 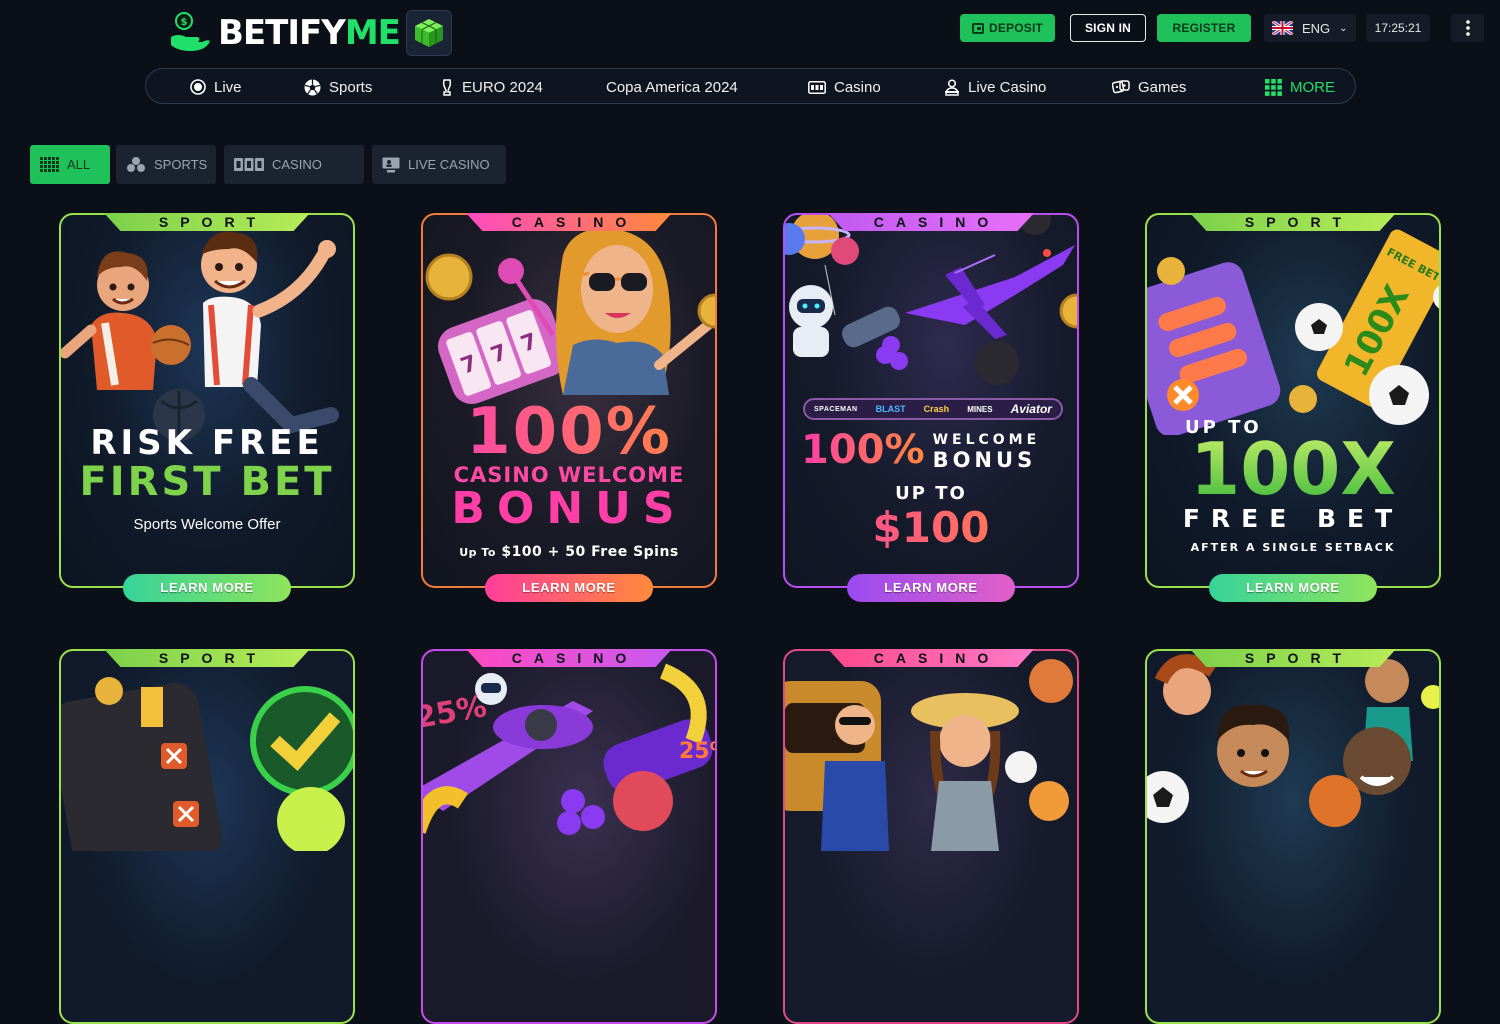 What do you see at coordinates (207, 524) in the screenshot?
I see `promo-subtitle: Sports Welcome Offer` at bounding box center [207, 524].